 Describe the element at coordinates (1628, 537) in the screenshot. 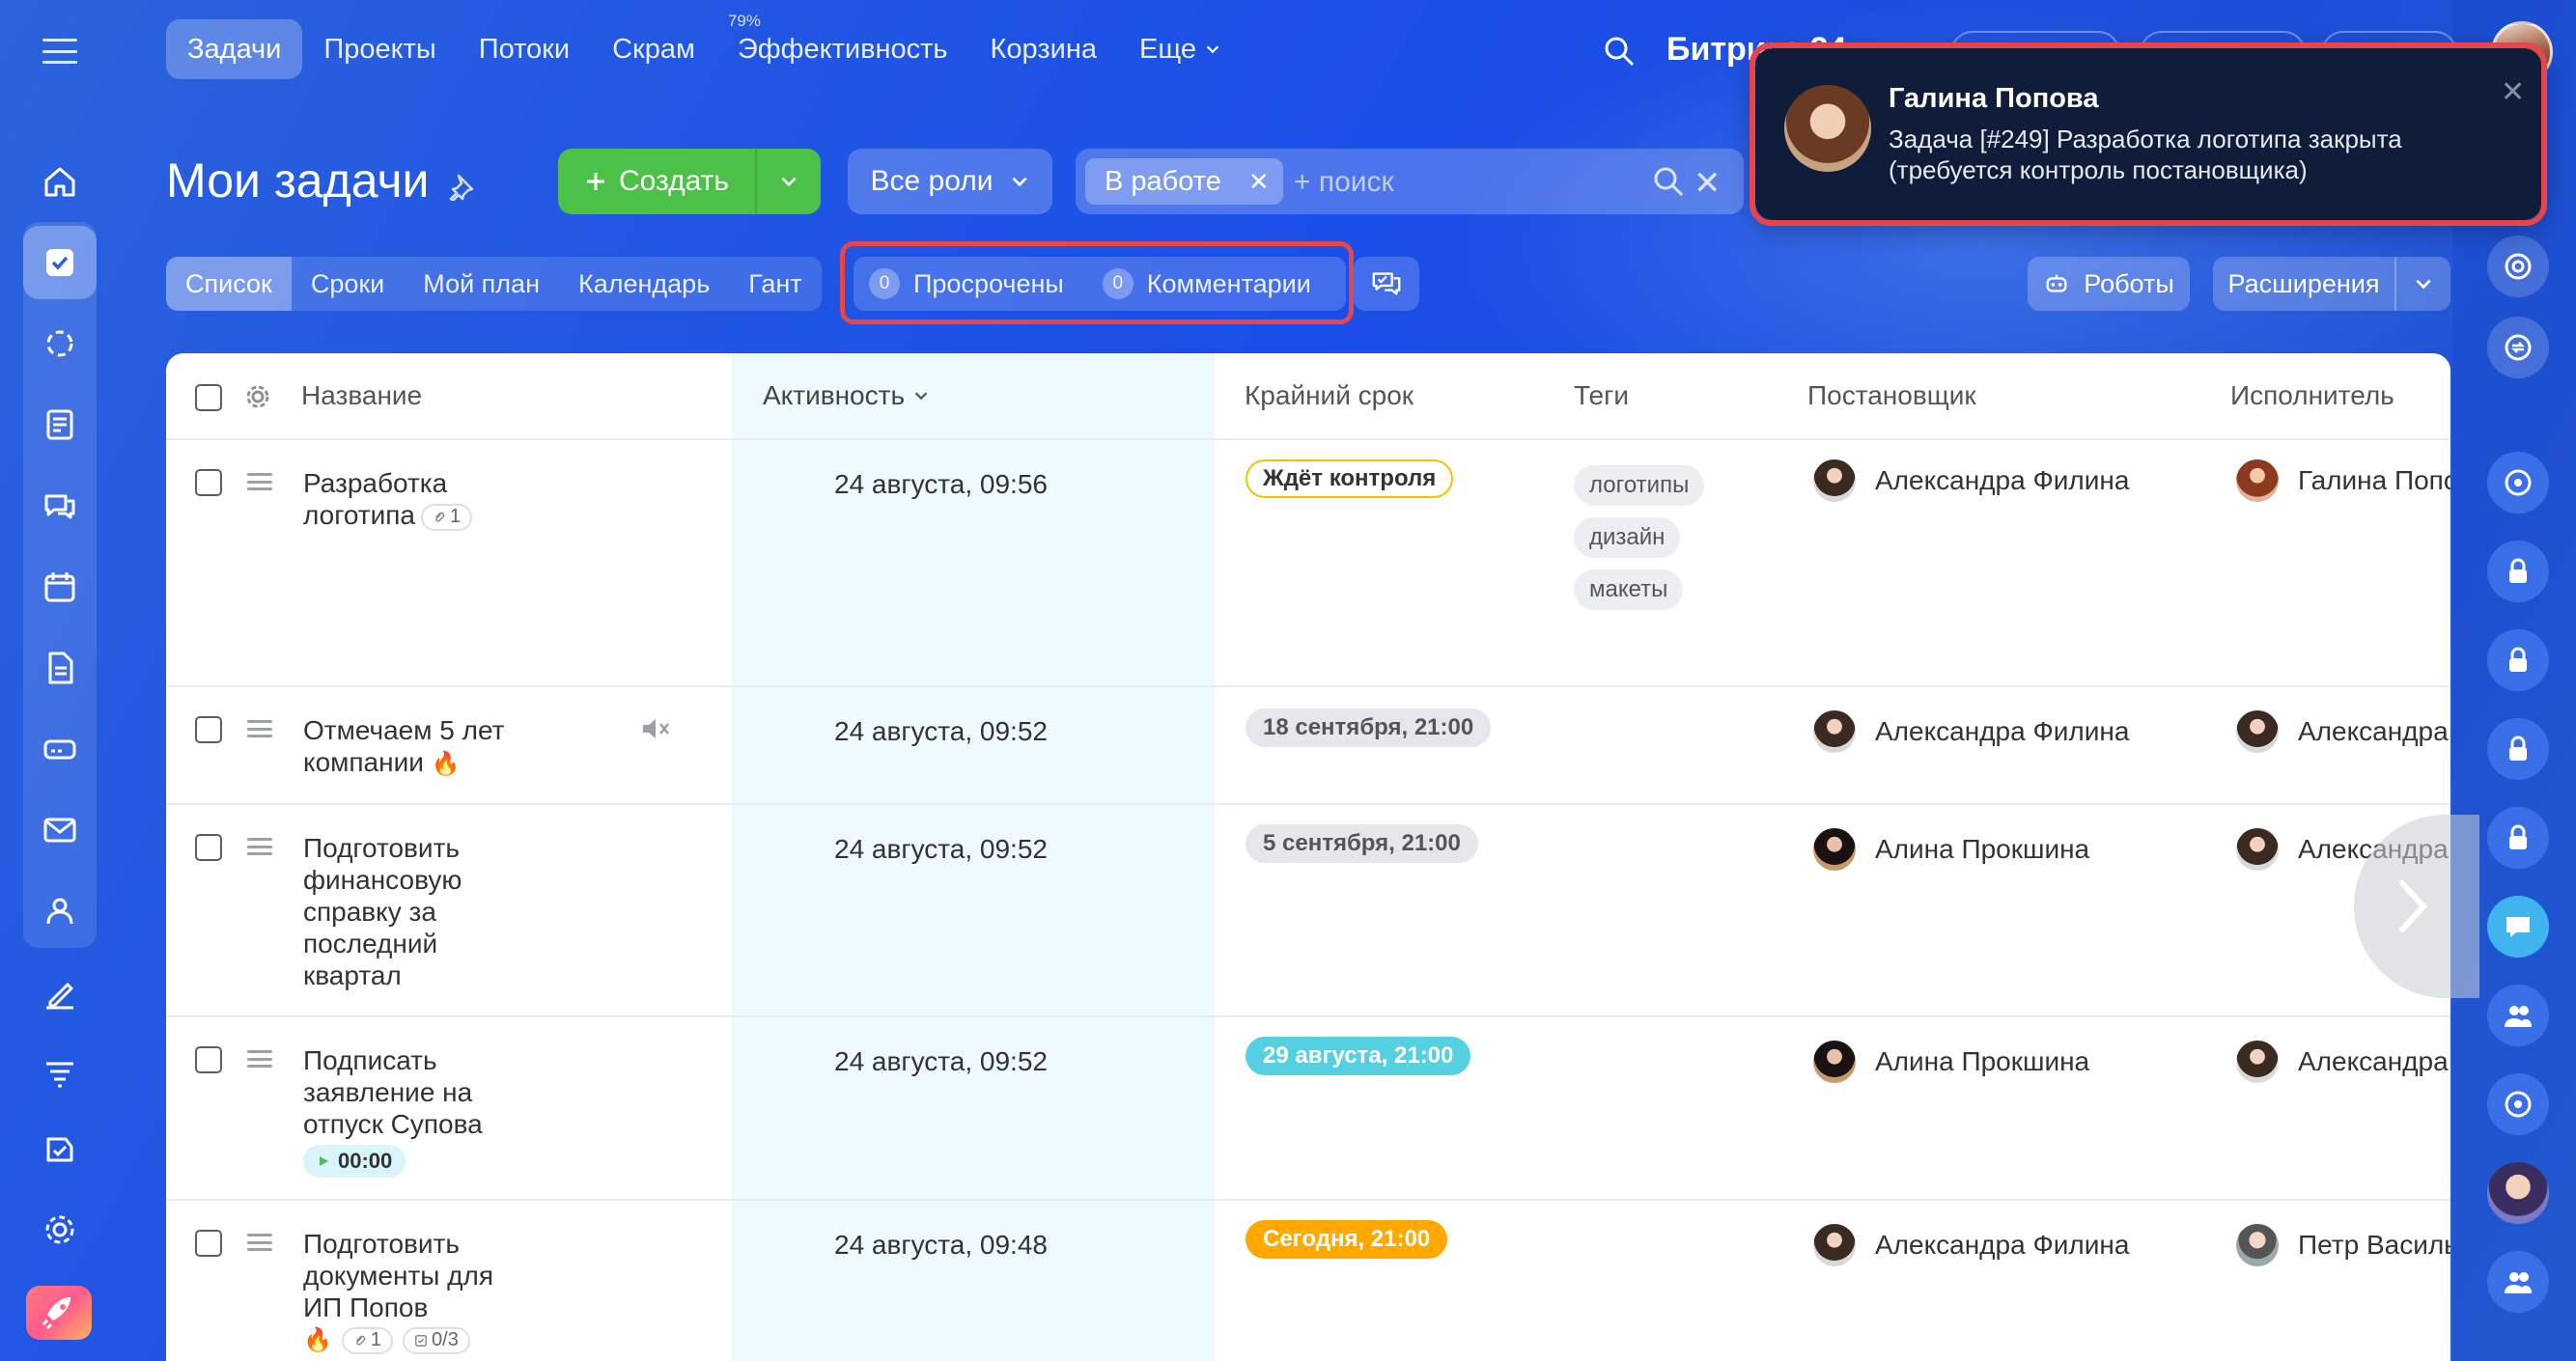

I see `tag: дизайн` at that location.